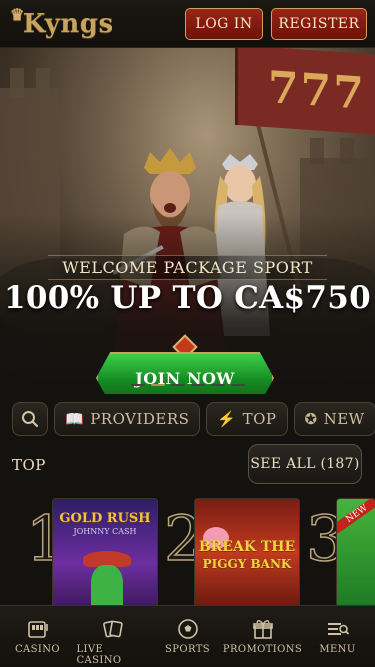 Image resolution: width=375 pixels, height=667 pixels. What do you see at coordinates (224, 23) in the screenshot?
I see `login-button: LOG IN` at bounding box center [224, 23].